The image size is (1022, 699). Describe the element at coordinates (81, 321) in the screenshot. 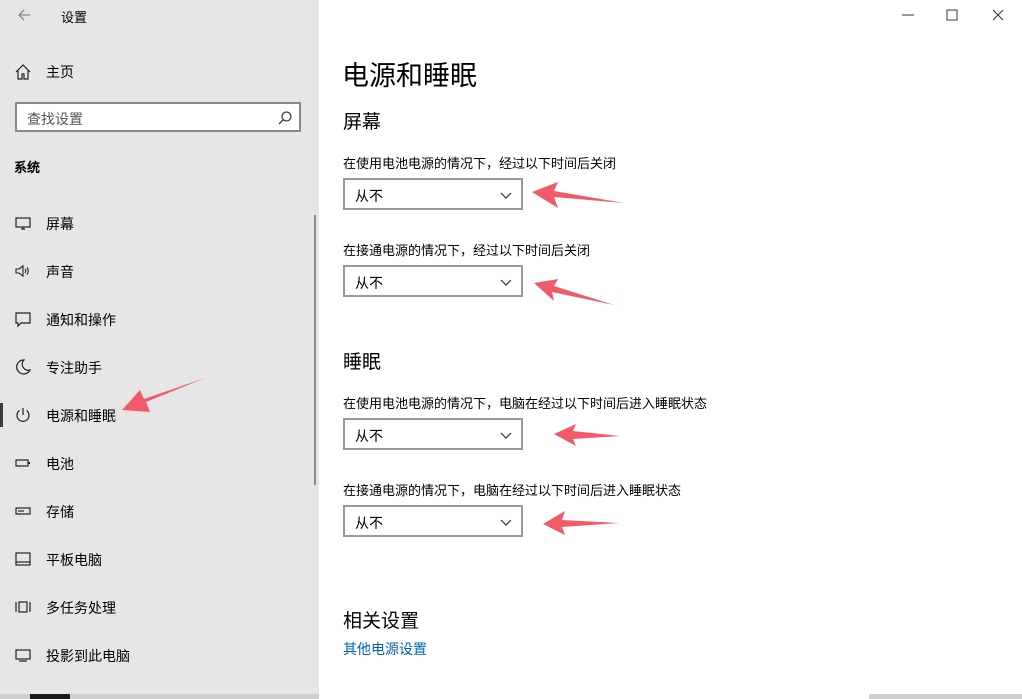

I see `sidebar-item-label: 通知和操作` at that location.